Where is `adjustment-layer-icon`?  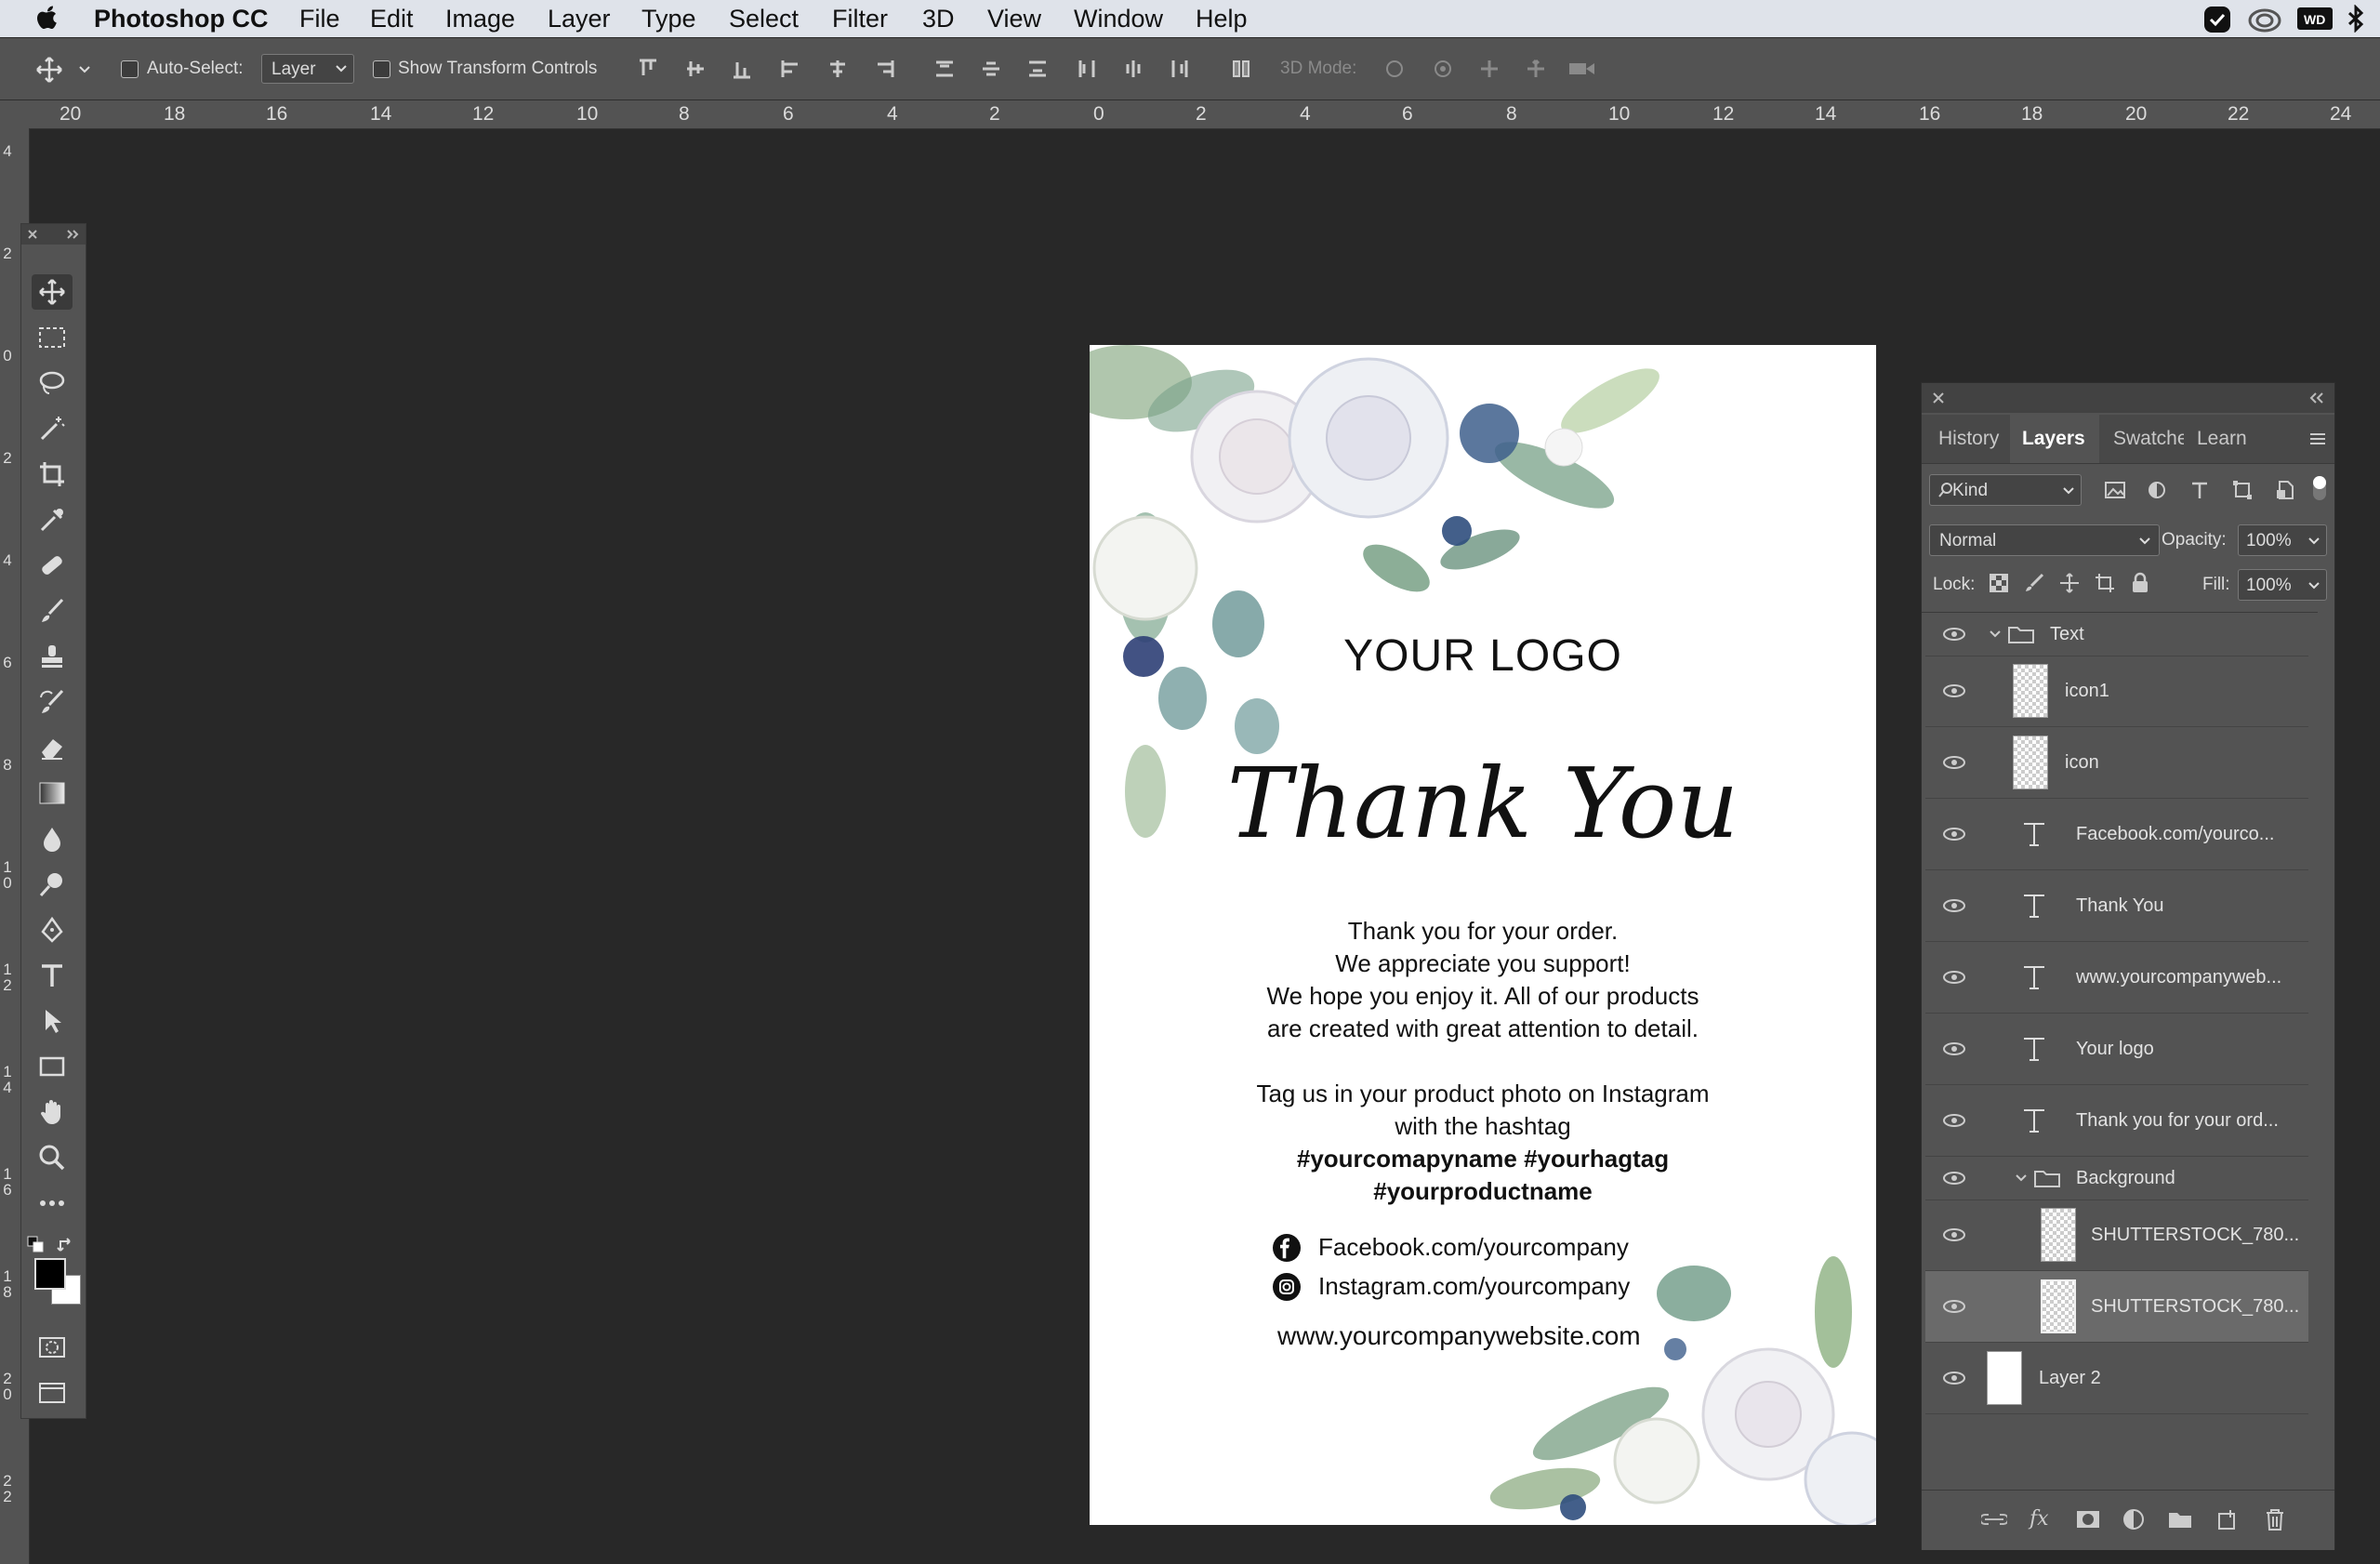 adjustment-layer-icon is located at coordinates (2133, 1519).